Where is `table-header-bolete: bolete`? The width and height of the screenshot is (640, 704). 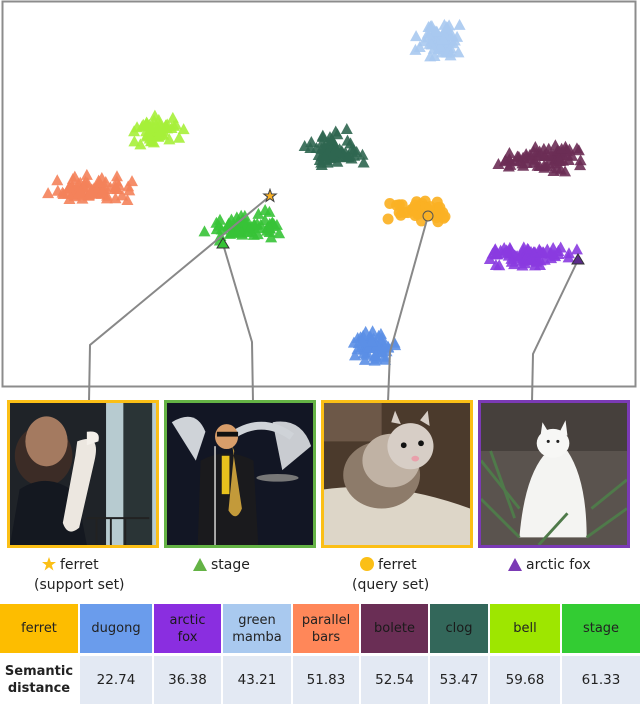 table-header-bolete: bolete is located at coordinates (394, 628).